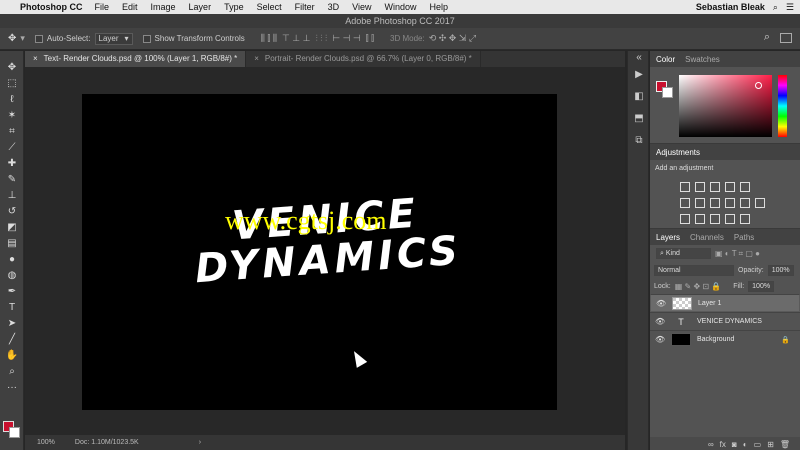 Image resolution: width=800 pixels, height=450 pixels. Describe the element at coordinates (683, 253) in the screenshot. I see `layer-filter-select: ⌕ Kind` at that location.